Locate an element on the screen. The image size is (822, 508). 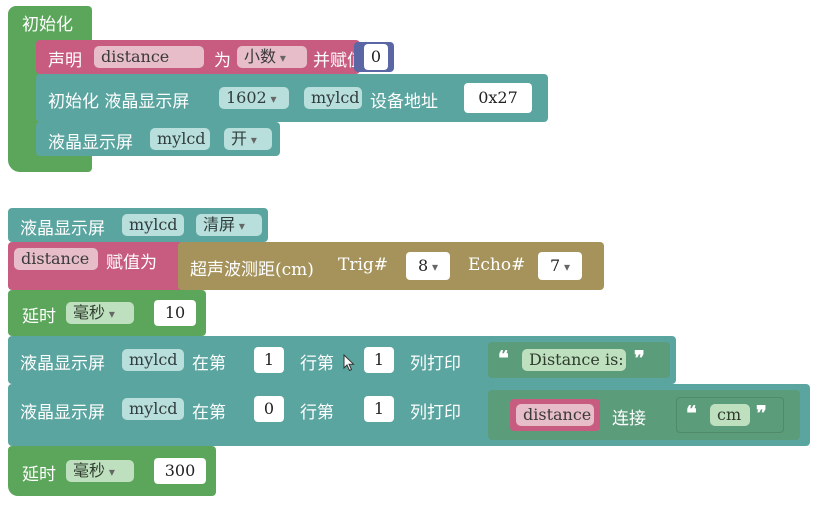
text-field-1: Distance is: is located at coordinates (574, 360).